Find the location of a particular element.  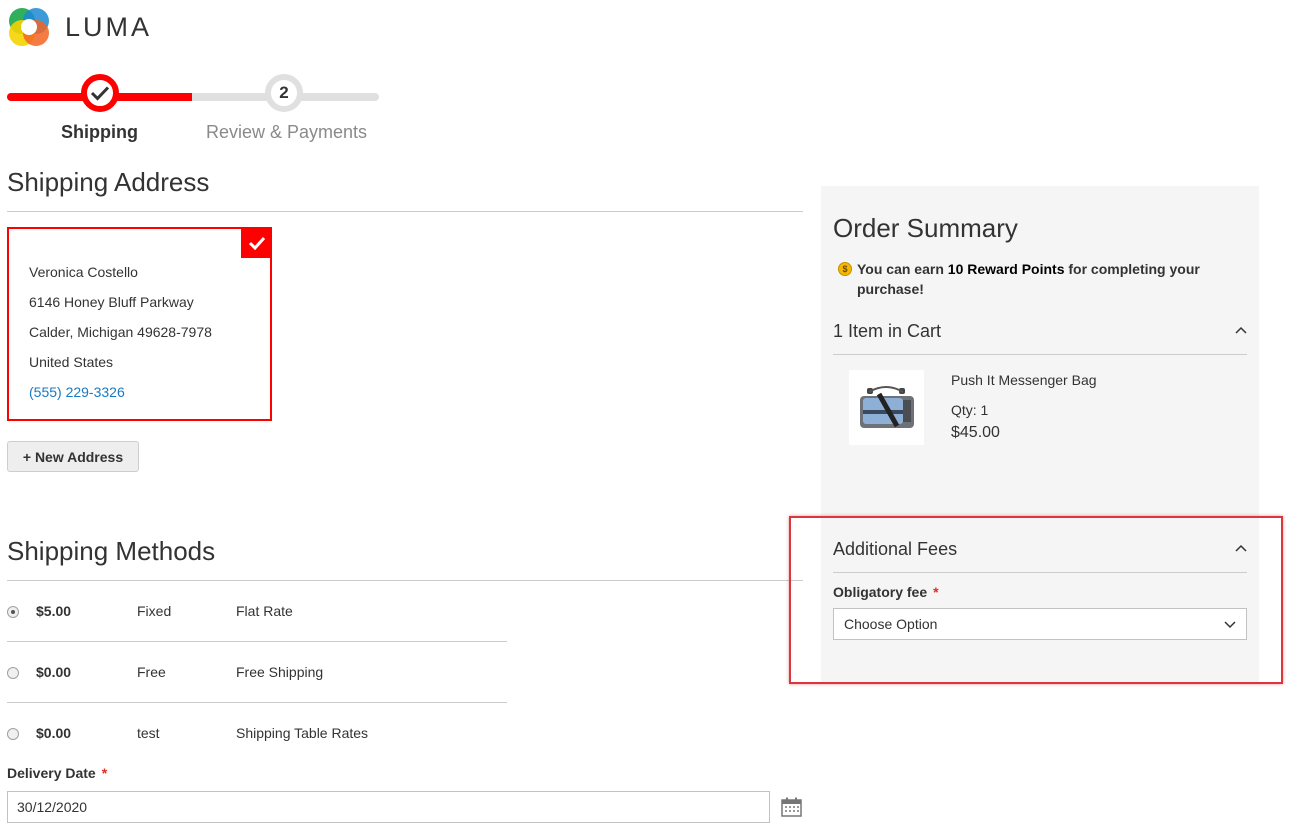

address-city: Calder, Michigan 49628-7978 is located at coordinates (120, 332).